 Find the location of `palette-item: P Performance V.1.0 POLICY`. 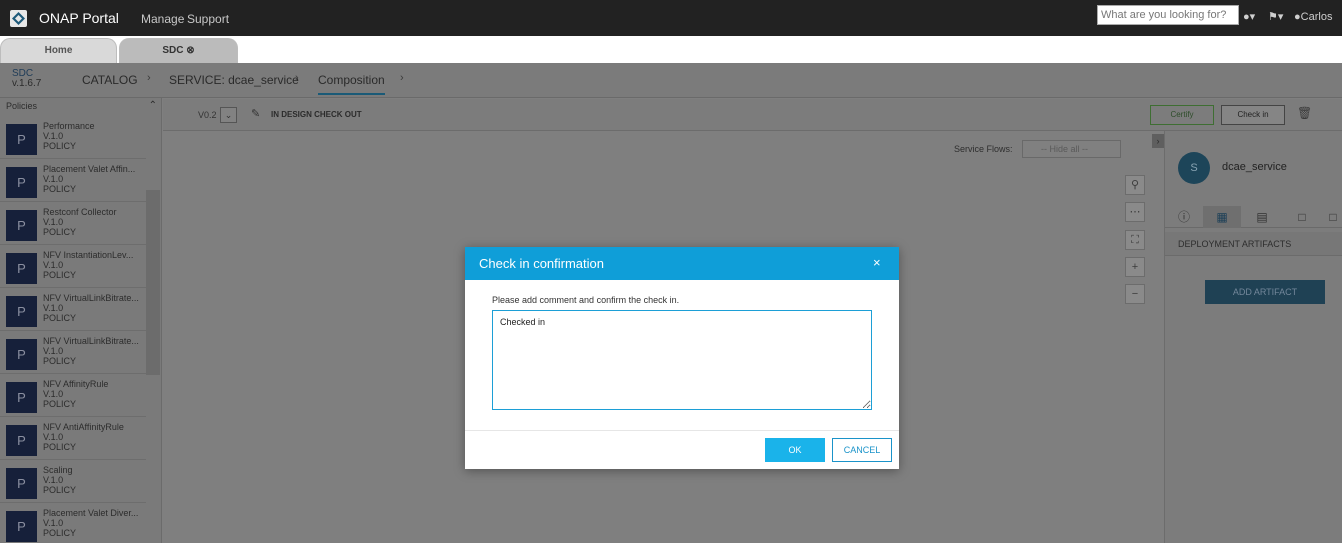

palette-item: P Performance V.1.0 POLICY is located at coordinates (73, 137).